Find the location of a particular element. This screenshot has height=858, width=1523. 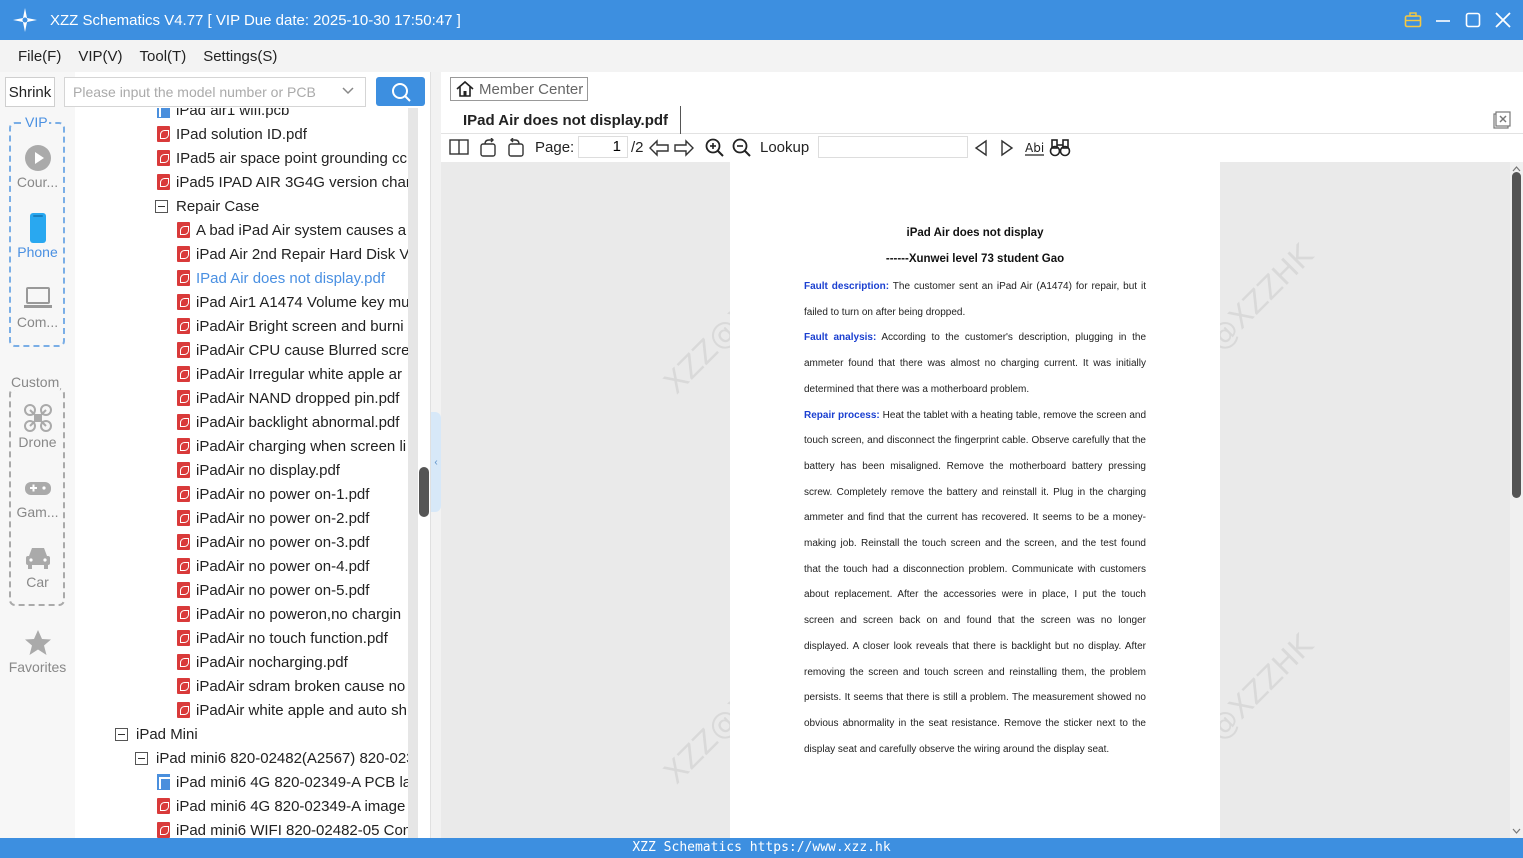

viewer-scrollbar-thumb is located at coordinates (1516, 335).